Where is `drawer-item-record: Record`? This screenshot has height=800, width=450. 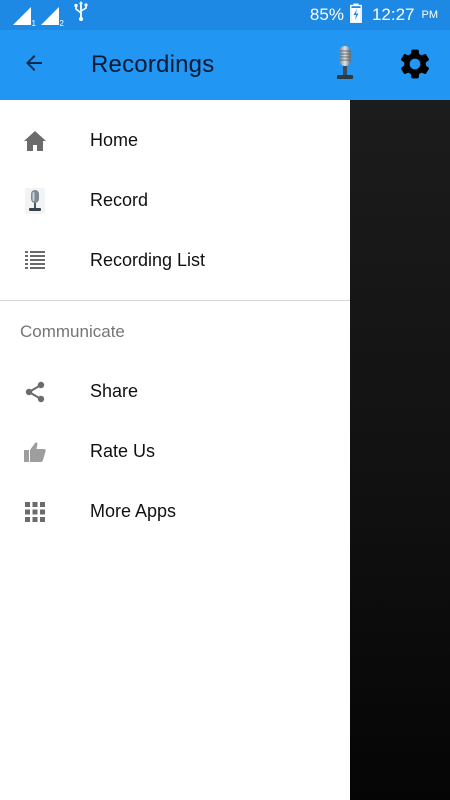
drawer-item-record: Record is located at coordinates (175, 200).